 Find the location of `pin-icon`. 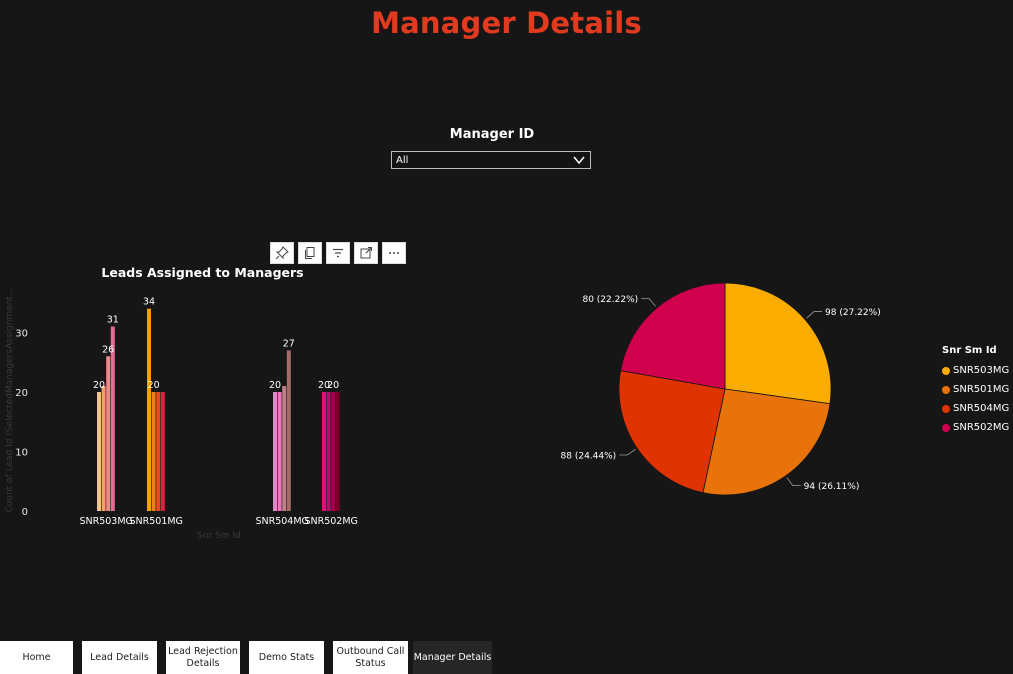

pin-icon is located at coordinates (282, 253).